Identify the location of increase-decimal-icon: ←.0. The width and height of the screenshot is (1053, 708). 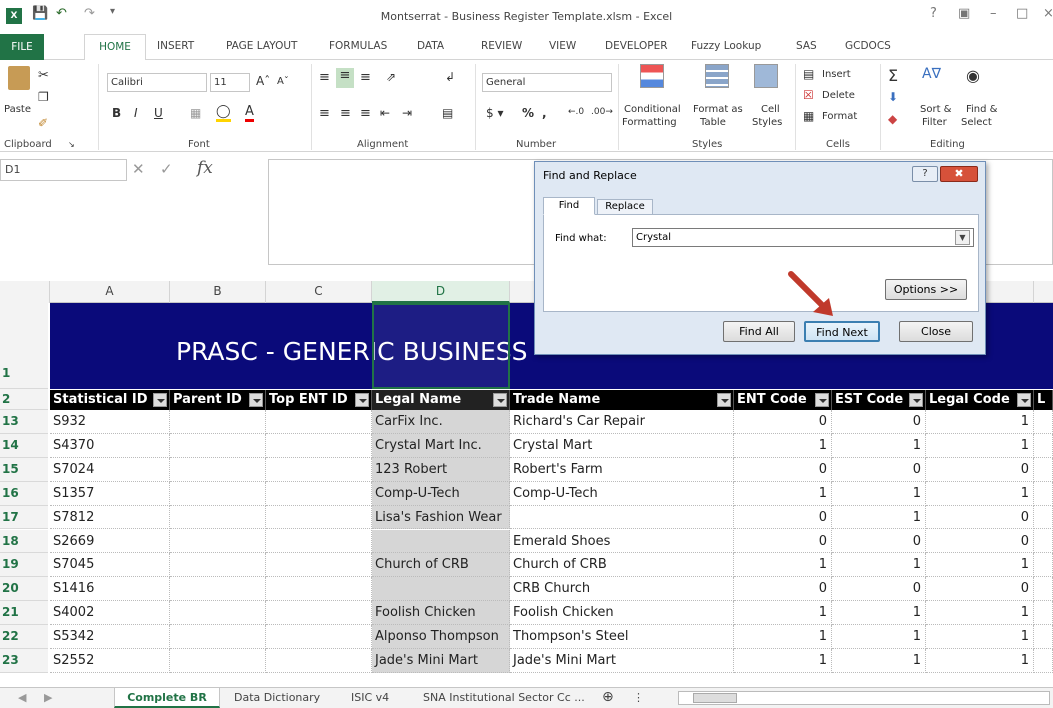
(576, 112).